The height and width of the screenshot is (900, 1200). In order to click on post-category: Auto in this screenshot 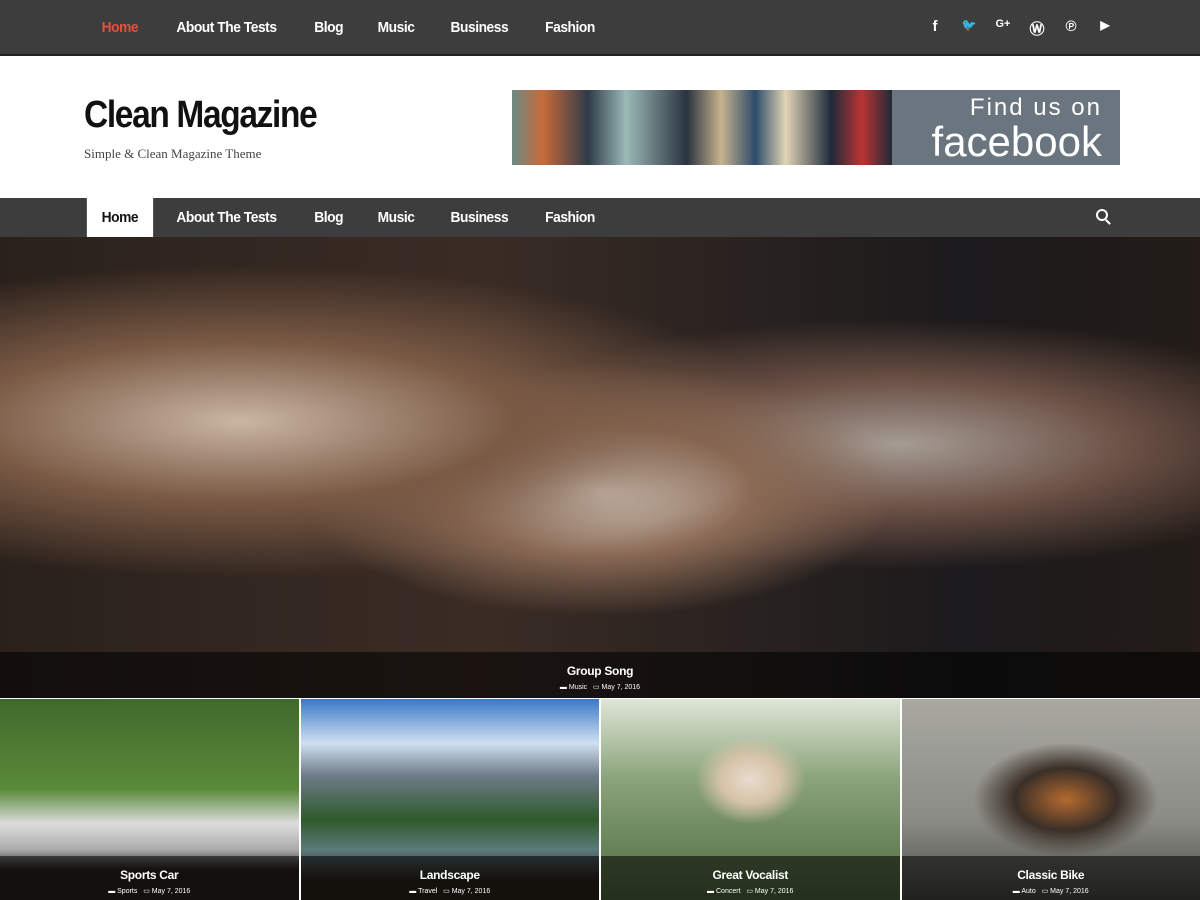, I will do `click(1028, 891)`.